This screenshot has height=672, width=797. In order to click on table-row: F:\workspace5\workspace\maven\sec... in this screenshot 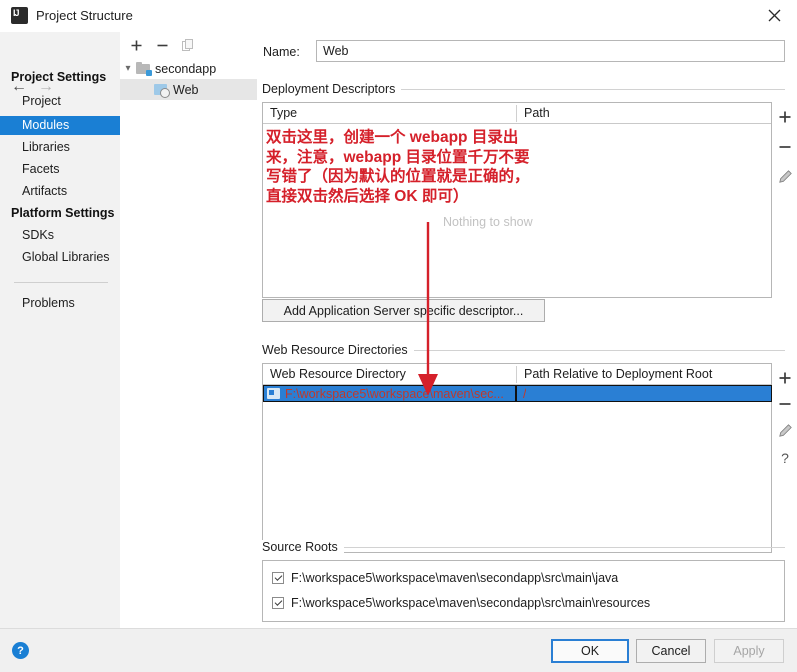, I will do `click(389, 393)`.